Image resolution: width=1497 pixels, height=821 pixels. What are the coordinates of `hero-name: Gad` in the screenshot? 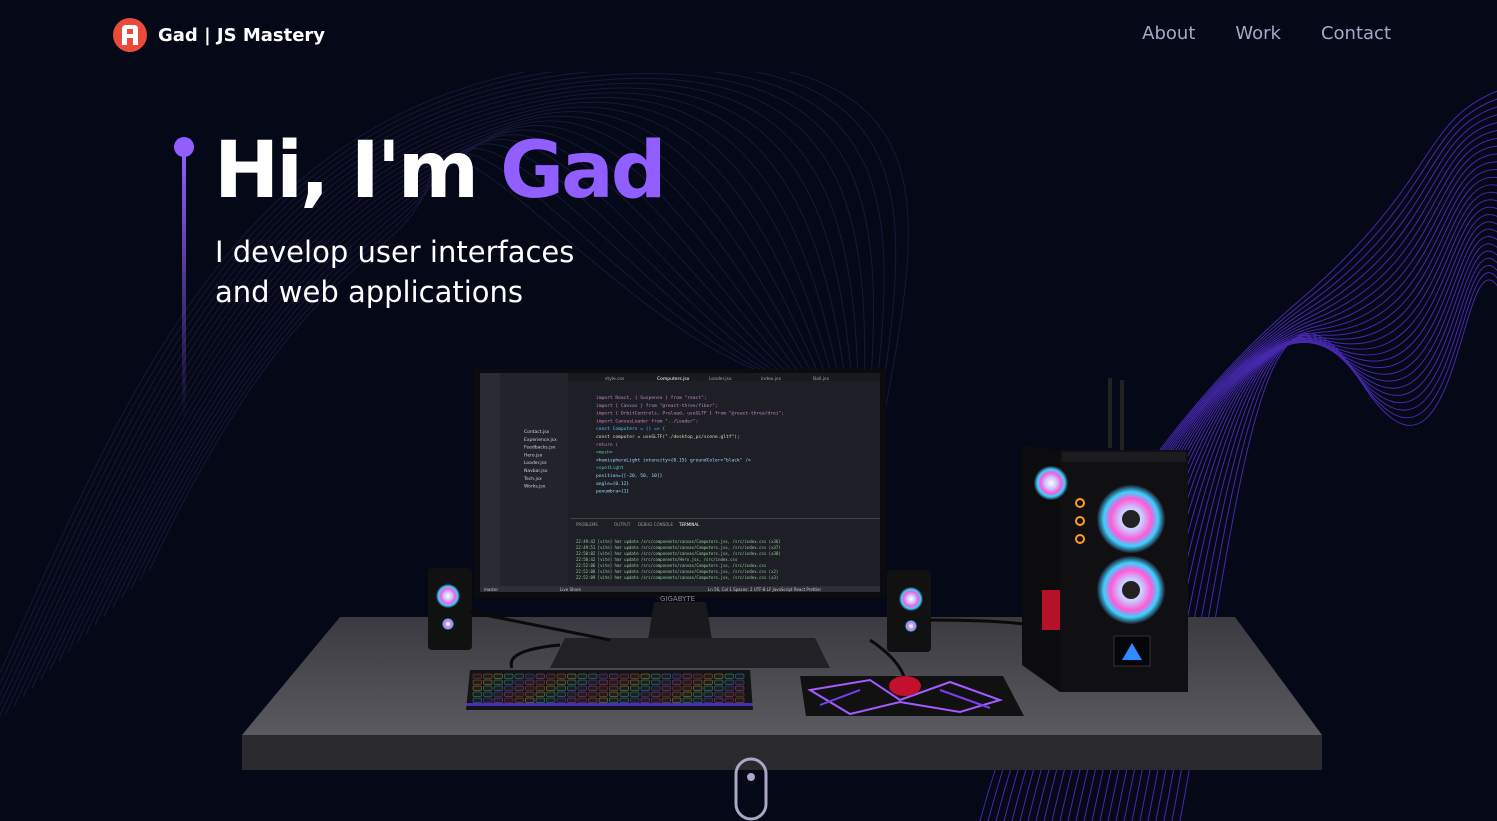 It's located at (583, 171).